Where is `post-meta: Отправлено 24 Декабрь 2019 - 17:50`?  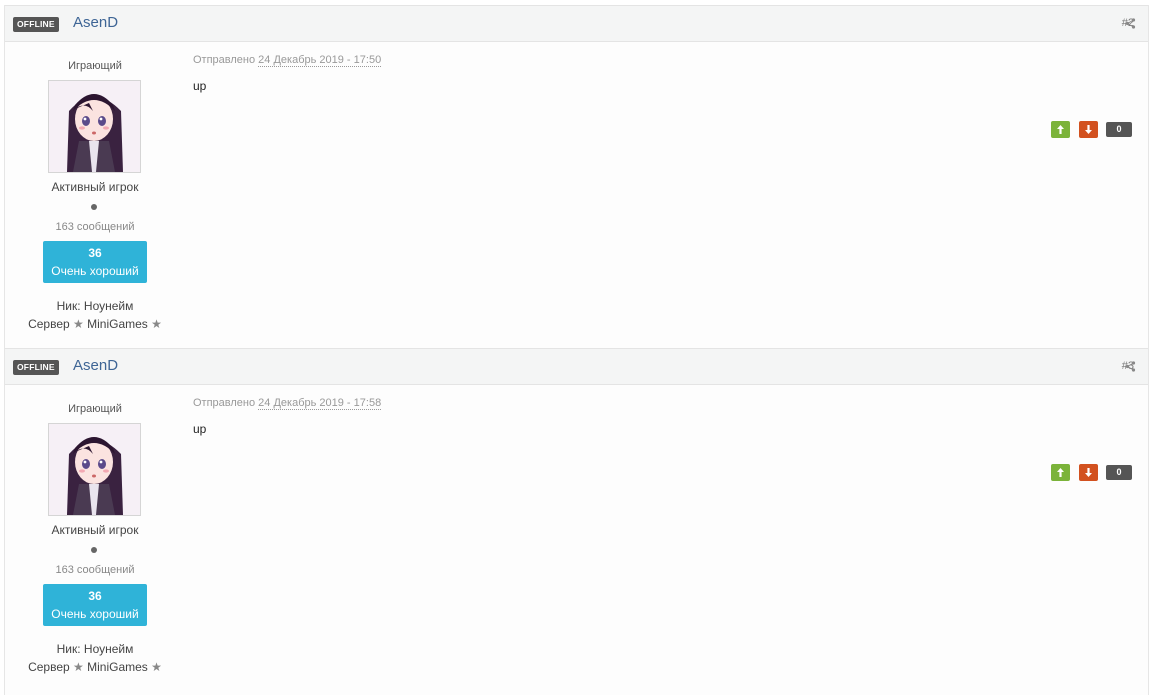
post-meta: Отправлено 24 Декабрь 2019 - 17:50 is located at coordinates (287, 60).